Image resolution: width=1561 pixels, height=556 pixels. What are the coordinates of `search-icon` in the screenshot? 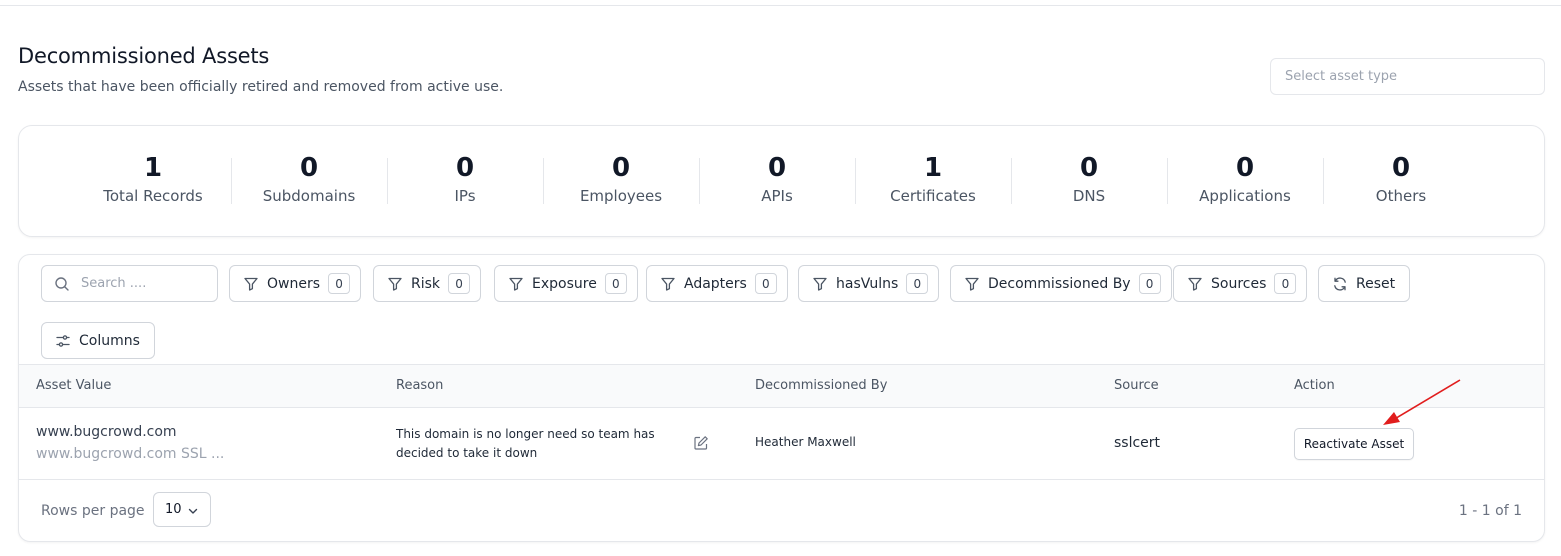 It's located at (62, 284).